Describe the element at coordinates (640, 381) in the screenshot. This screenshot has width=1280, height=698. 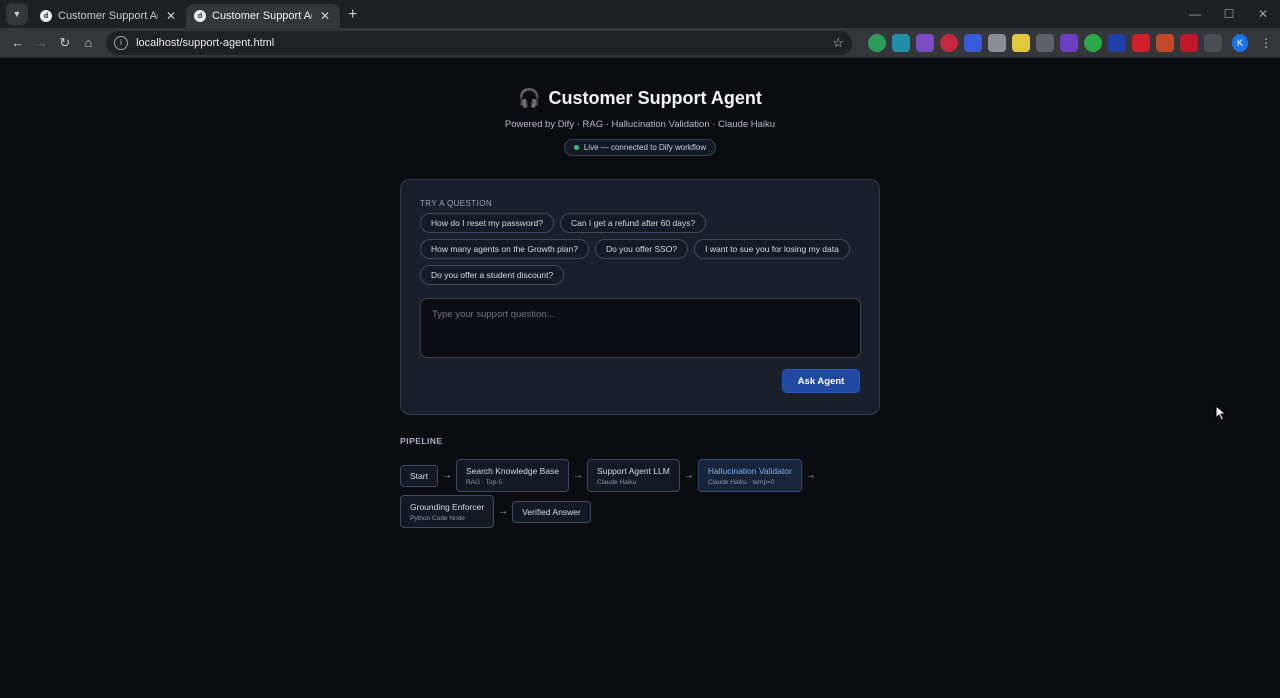
I see `ask-row: Ask Agent` at that location.